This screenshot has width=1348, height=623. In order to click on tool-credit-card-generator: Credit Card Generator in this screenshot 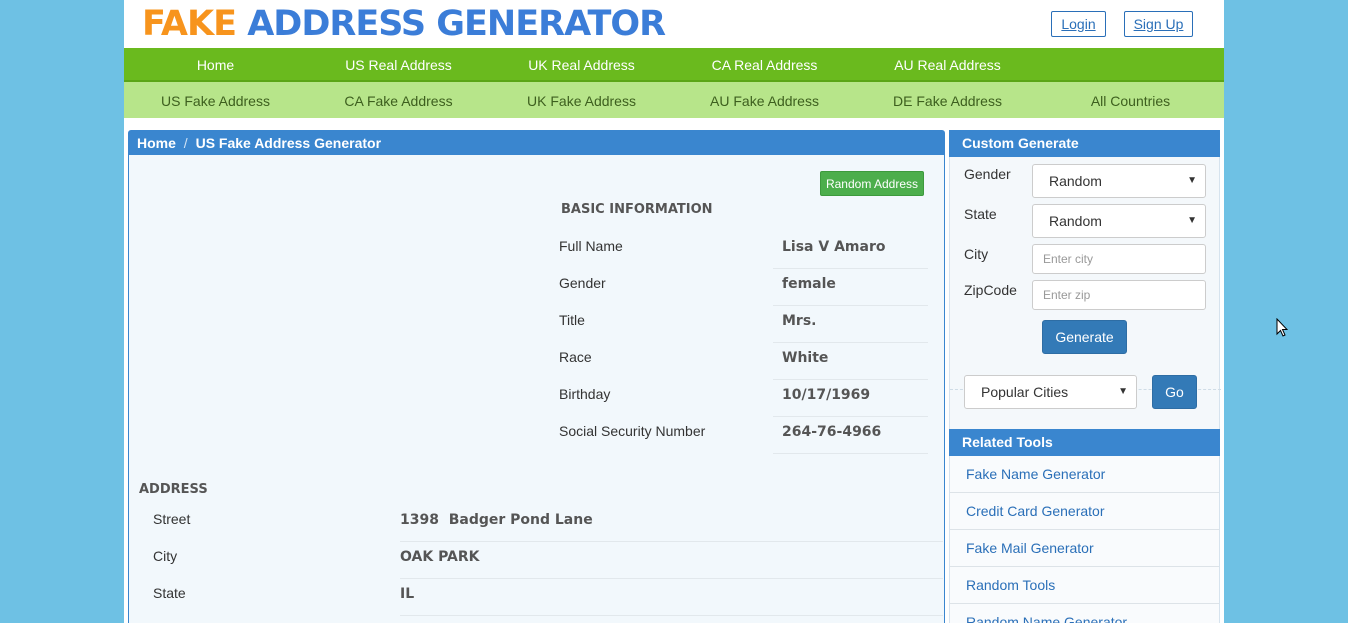, I will do `click(1084, 511)`.